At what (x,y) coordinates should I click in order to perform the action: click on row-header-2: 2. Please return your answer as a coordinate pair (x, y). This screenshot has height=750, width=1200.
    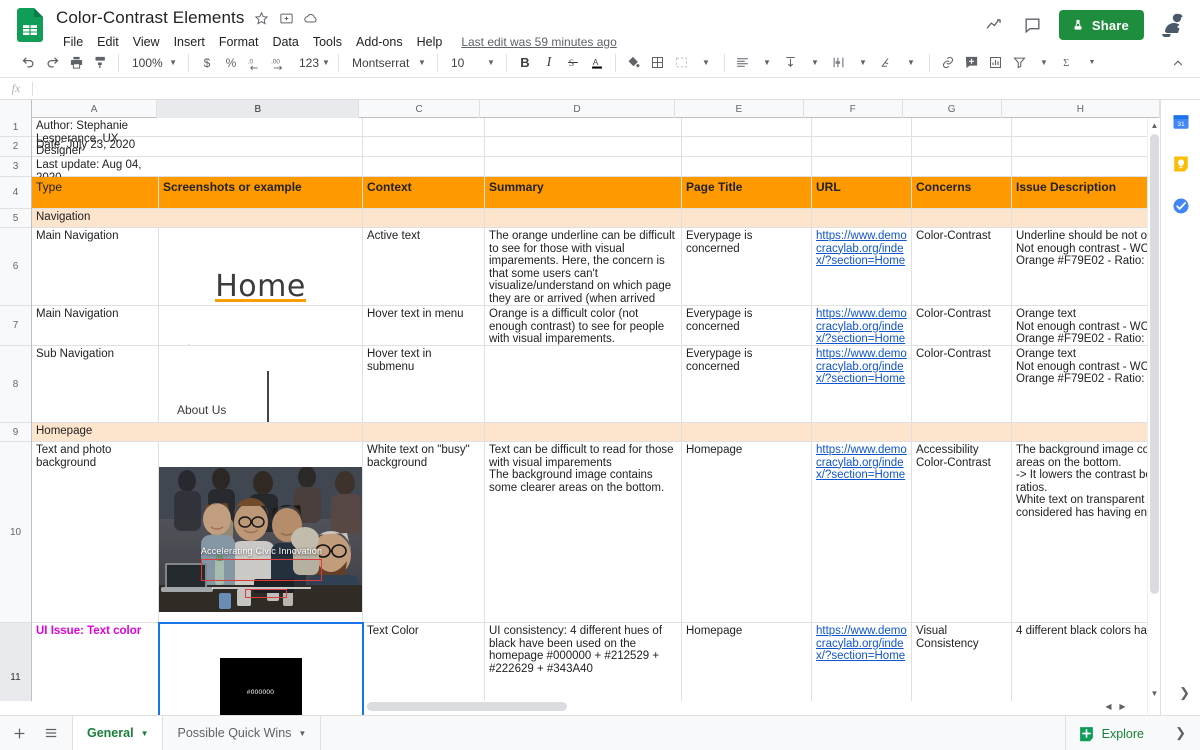
    Looking at the image, I should click on (15, 147).